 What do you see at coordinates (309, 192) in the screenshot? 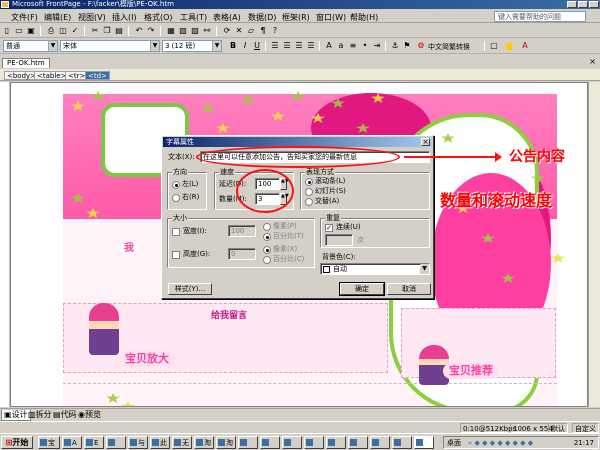
I see `behavior-slide-radio` at bounding box center [309, 192].